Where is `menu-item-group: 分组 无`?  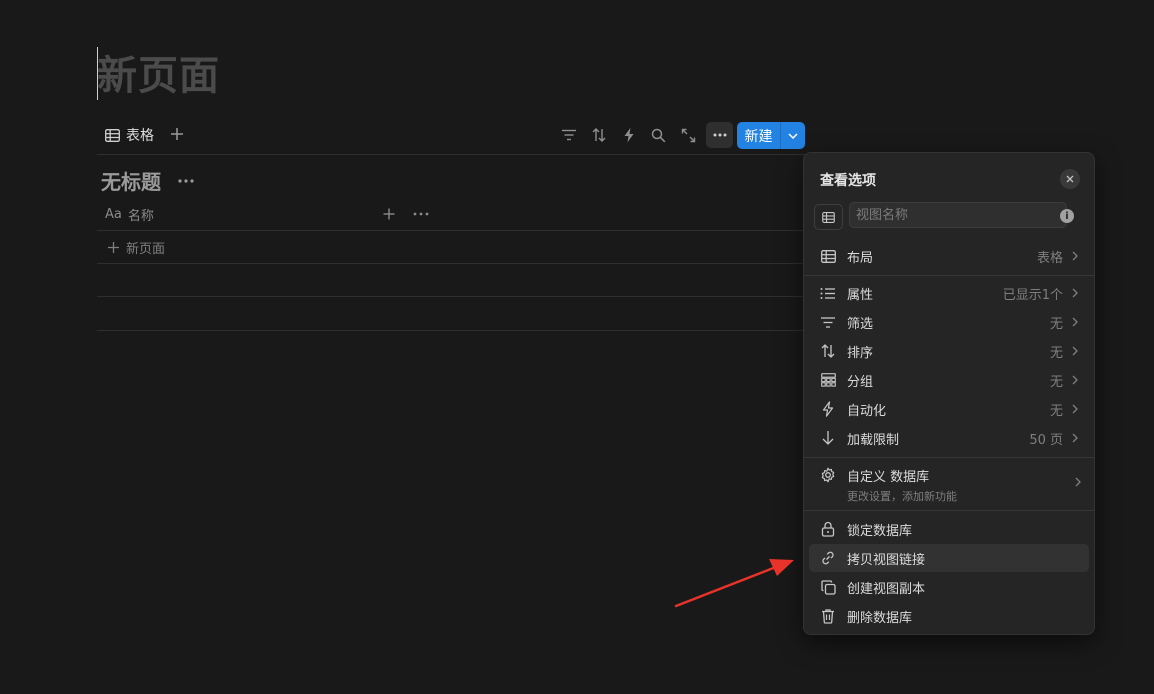 menu-item-group: 分组 无 is located at coordinates (949, 380).